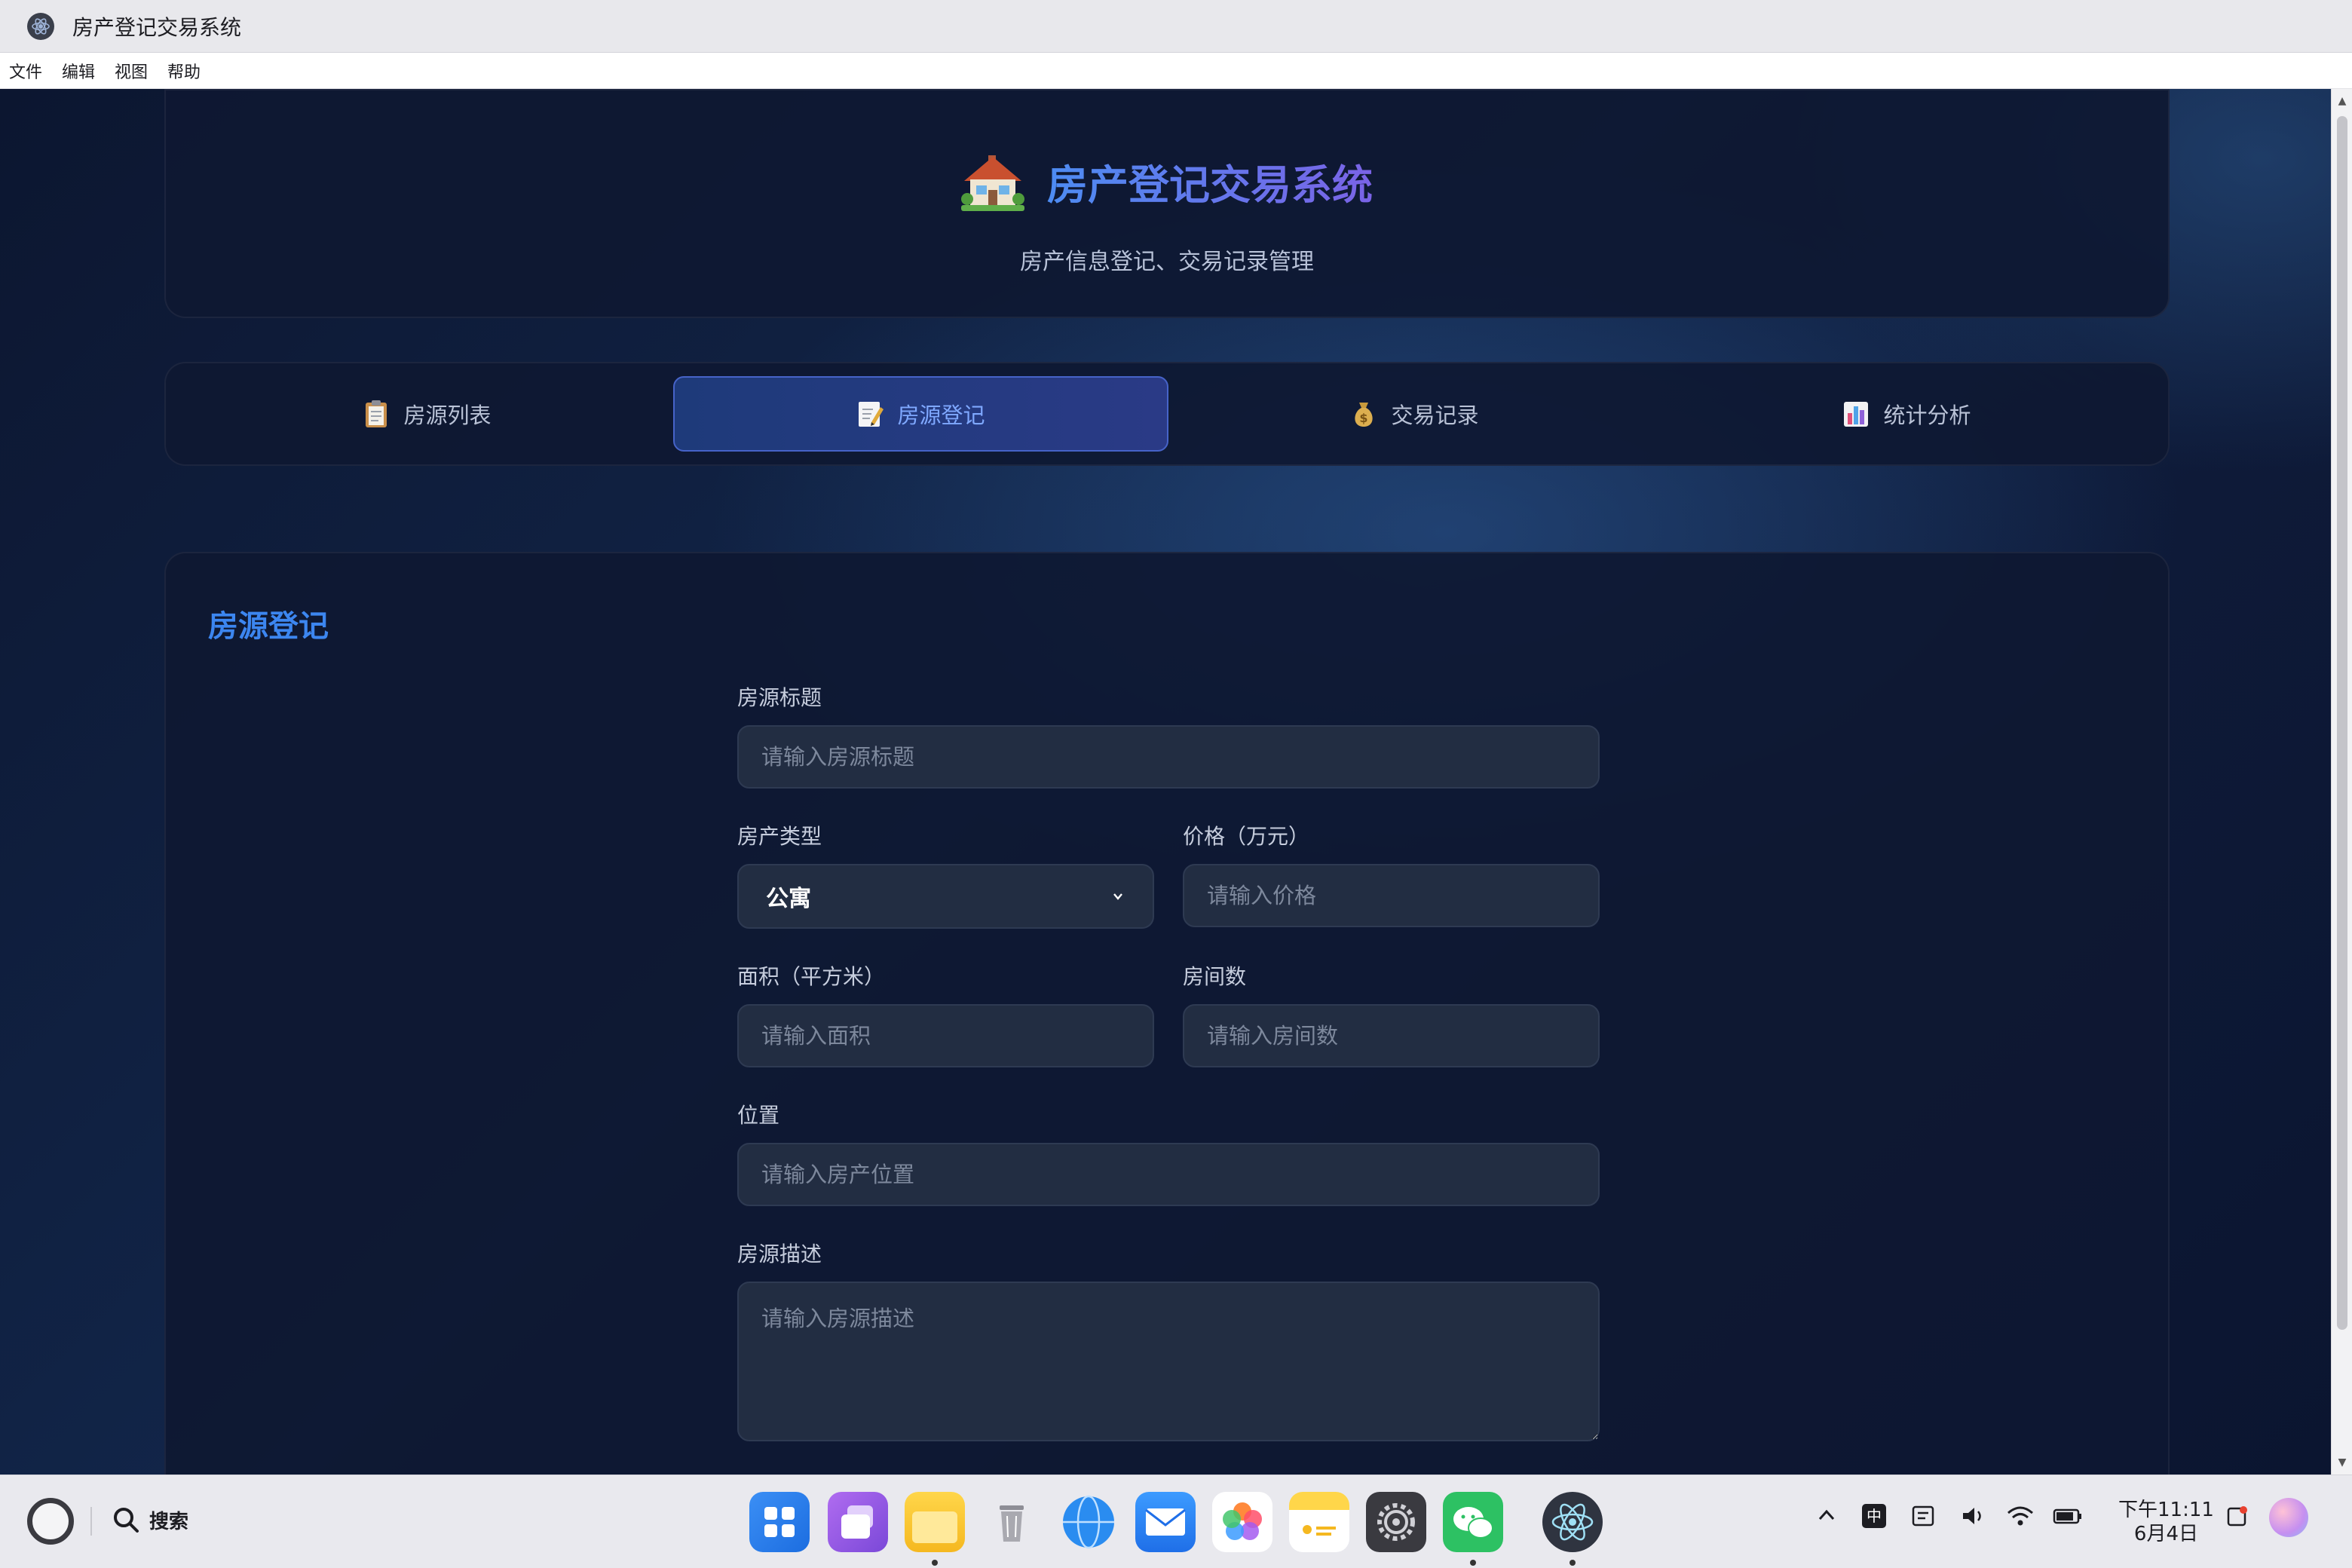 The image size is (2352, 1568). What do you see at coordinates (2166, 1534) in the screenshot?
I see `clock-date: 6月4日` at bounding box center [2166, 1534].